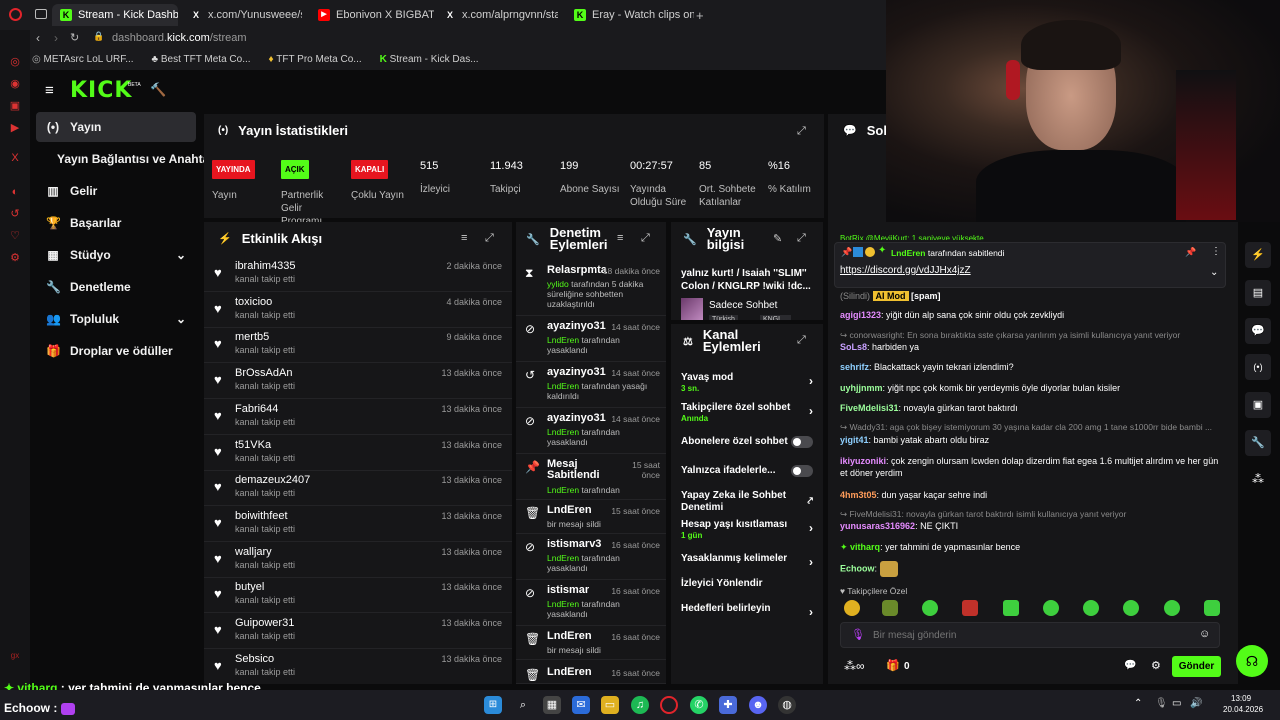 The height and width of the screenshot is (720, 1280). I want to click on channel-action-row: Hedefleri belirleyin ›, so click(749, 611).